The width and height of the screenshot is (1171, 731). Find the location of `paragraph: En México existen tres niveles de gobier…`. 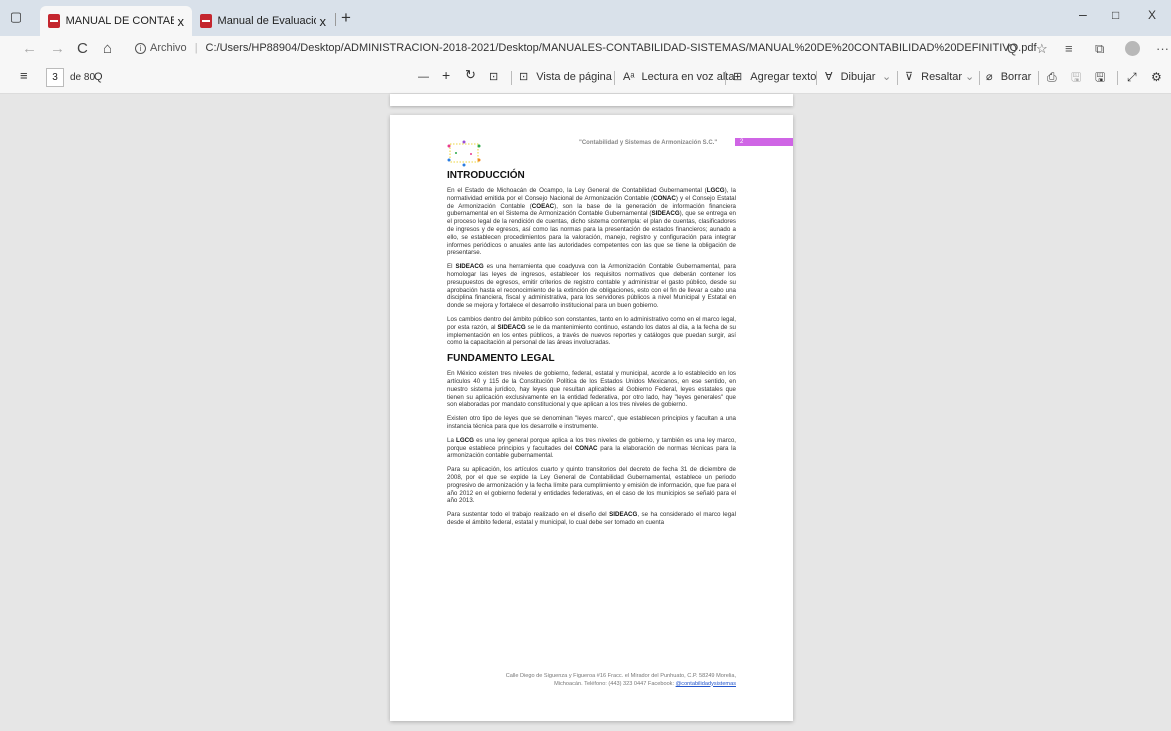

paragraph: En México existen tres niveles de gobier… is located at coordinates (591, 389).